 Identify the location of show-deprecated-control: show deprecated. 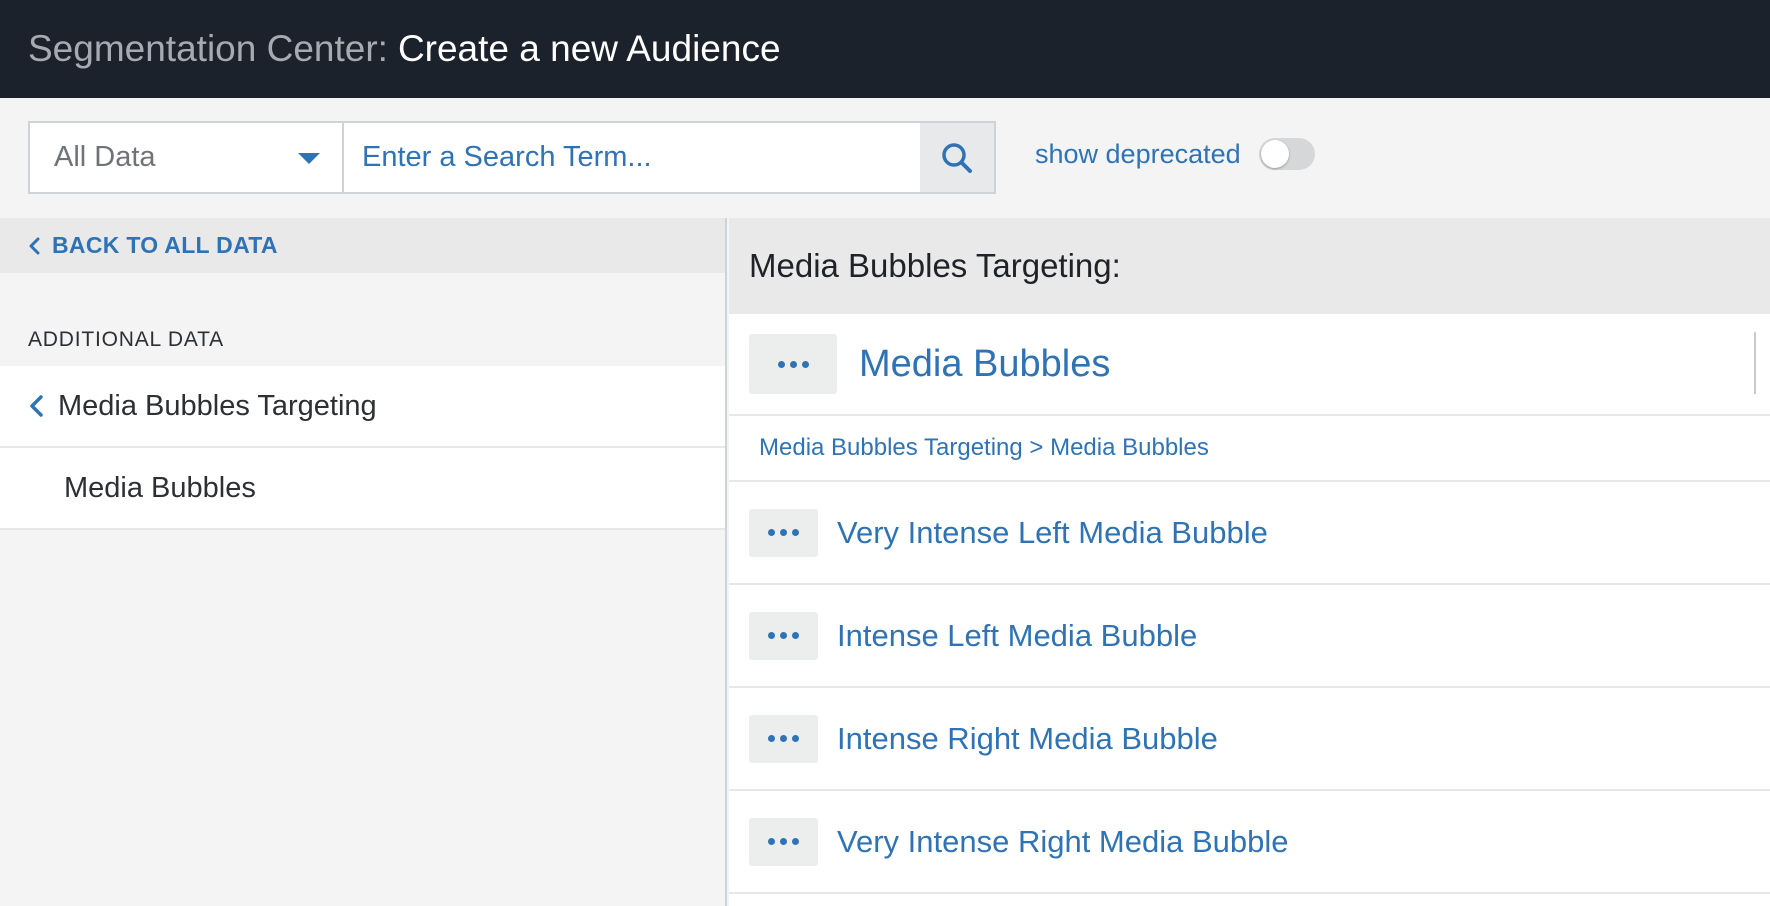
(1175, 154).